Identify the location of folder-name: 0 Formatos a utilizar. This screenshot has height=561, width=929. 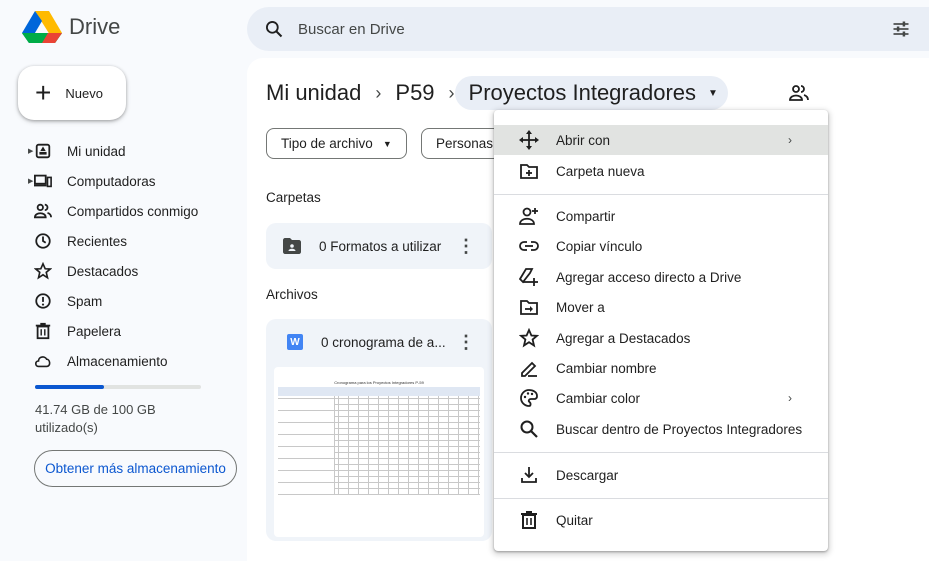
(380, 246).